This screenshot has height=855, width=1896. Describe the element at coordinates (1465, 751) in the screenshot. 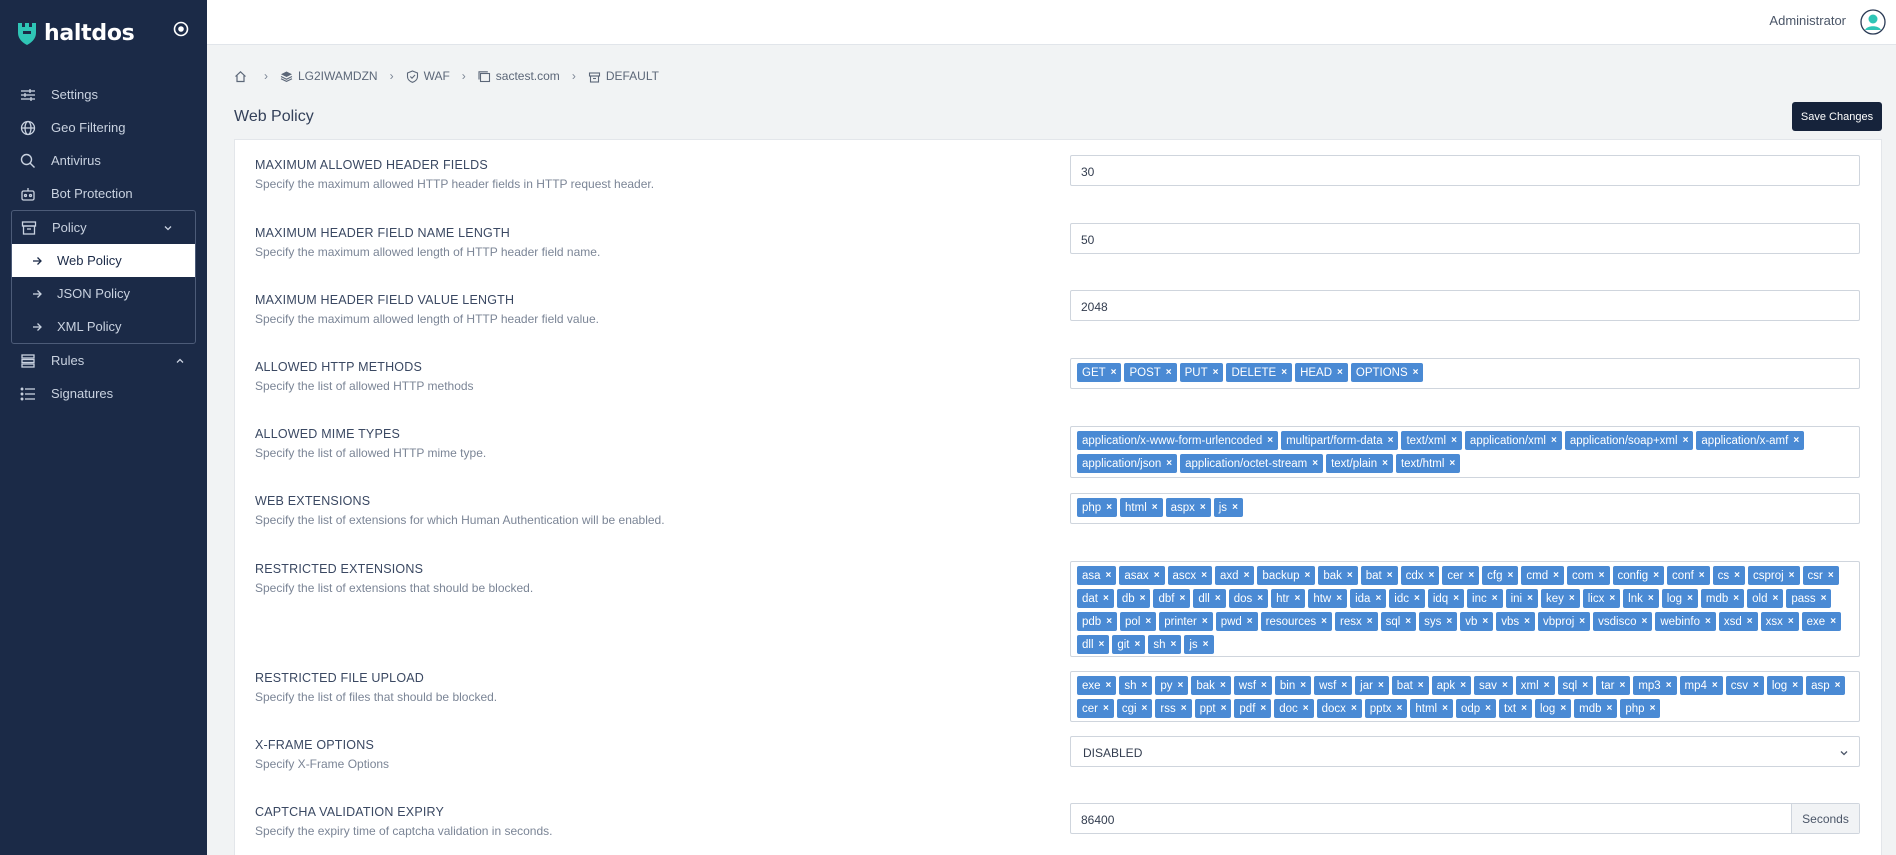

I see `x-frame-options-select: DISABLED` at that location.